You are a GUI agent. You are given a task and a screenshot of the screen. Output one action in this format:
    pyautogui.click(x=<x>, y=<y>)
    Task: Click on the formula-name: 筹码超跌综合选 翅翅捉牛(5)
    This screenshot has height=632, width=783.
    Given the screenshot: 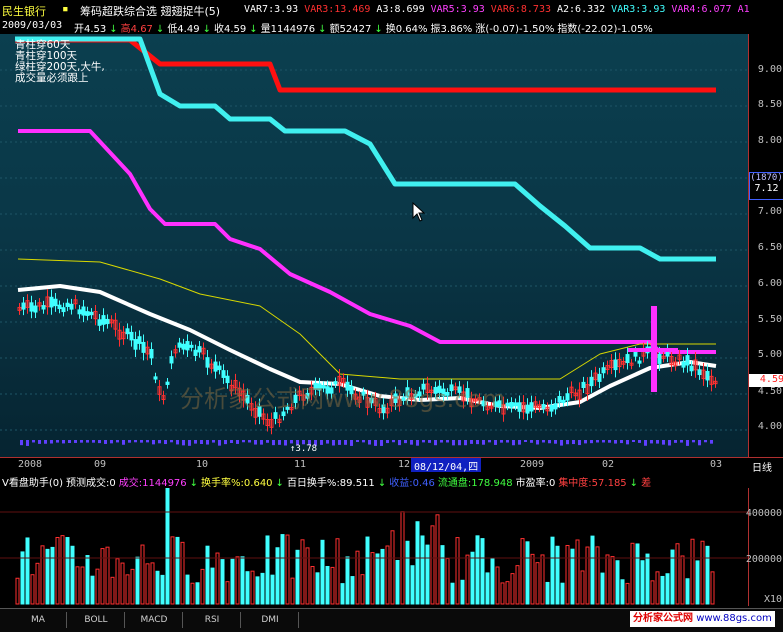 What is the action you would take?
    pyautogui.click(x=150, y=11)
    